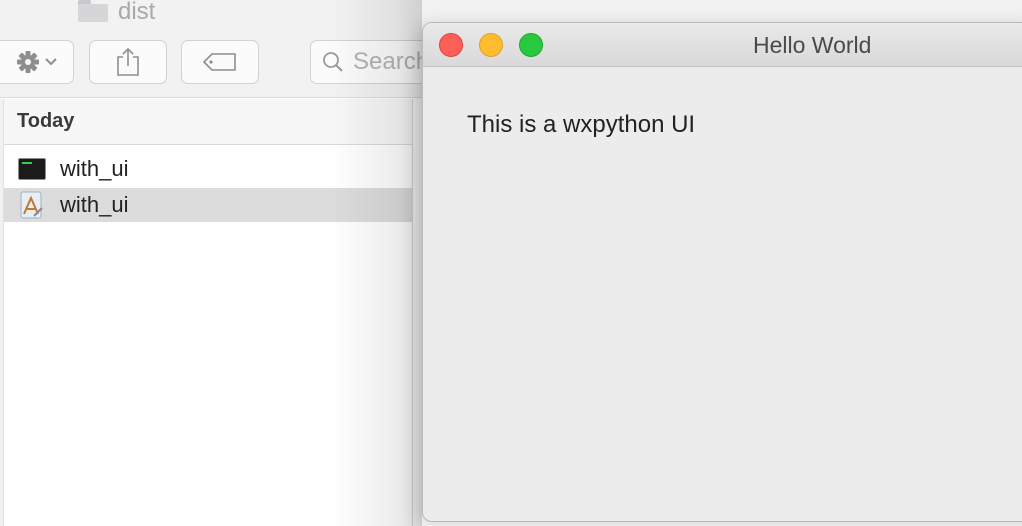 The height and width of the screenshot is (526, 1022). What do you see at coordinates (46, 121) in the screenshot?
I see `section-header-label: Today` at bounding box center [46, 121].